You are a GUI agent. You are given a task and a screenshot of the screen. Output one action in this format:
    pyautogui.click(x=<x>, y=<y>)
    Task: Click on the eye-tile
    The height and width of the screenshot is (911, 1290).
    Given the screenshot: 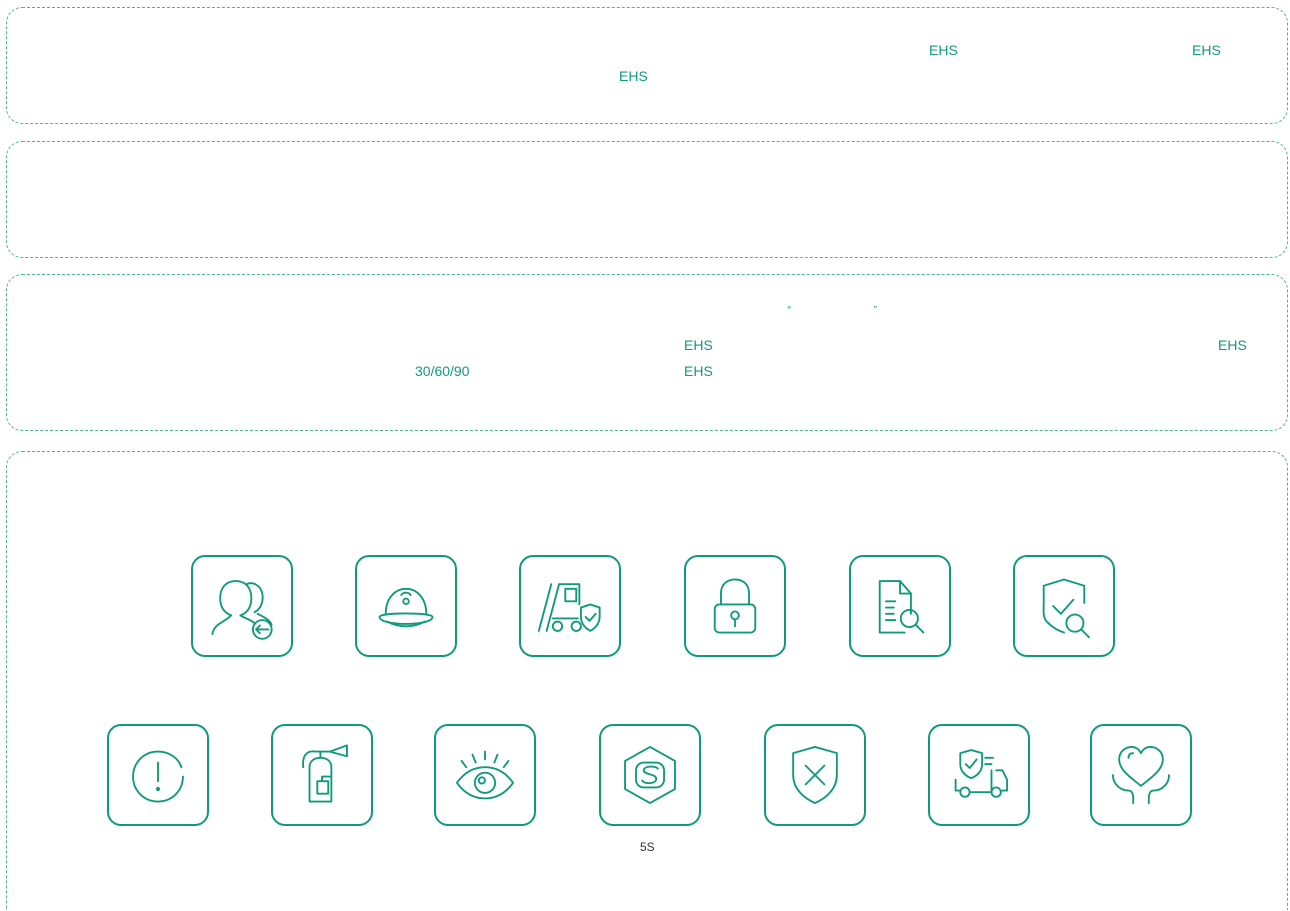 What is the action you would take?
    pyautogui.click(x=485, y=775)
    